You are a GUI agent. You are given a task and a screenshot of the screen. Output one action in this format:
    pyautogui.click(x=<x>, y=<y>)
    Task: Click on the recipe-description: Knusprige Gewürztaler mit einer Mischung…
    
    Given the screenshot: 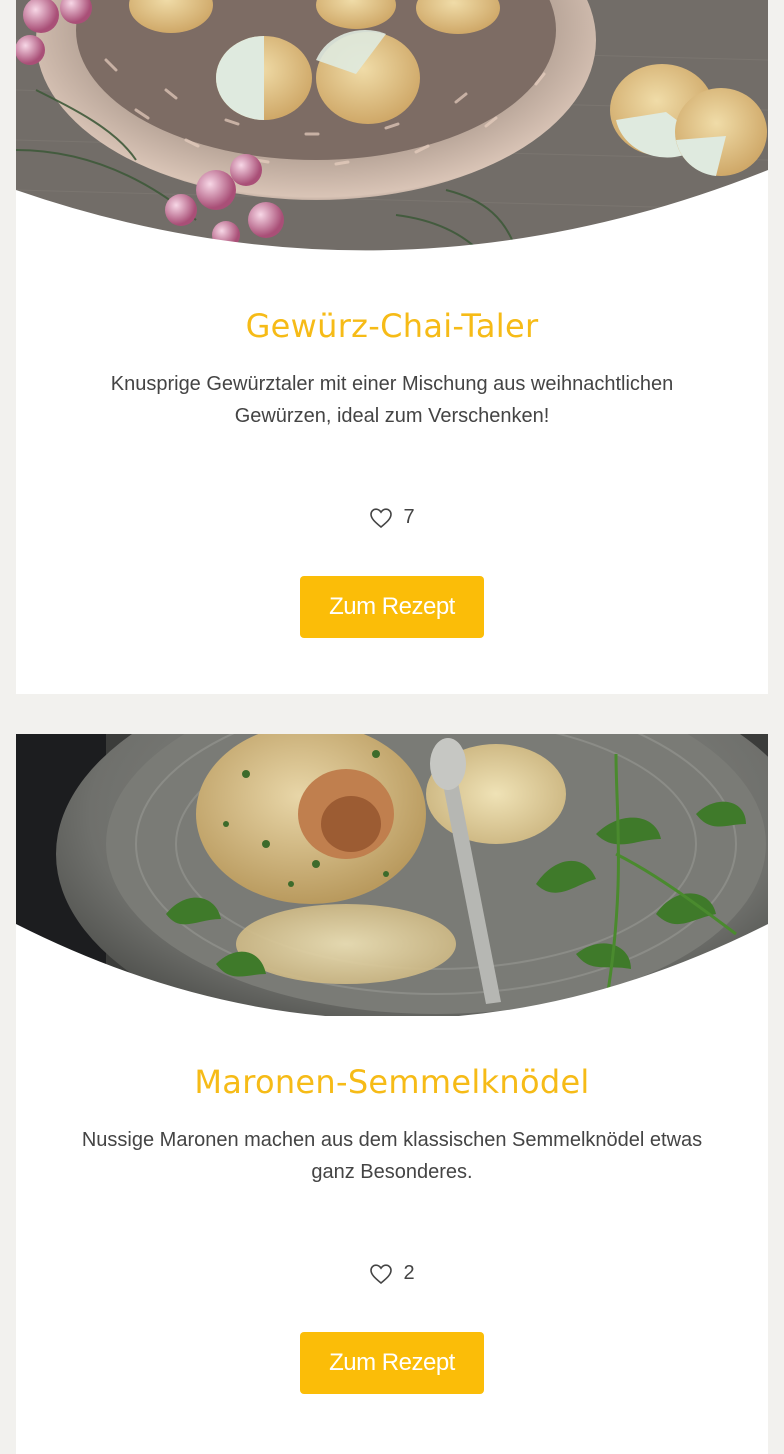 What is the action you would take?
    pyautogui.click(x=392, y=400)
    